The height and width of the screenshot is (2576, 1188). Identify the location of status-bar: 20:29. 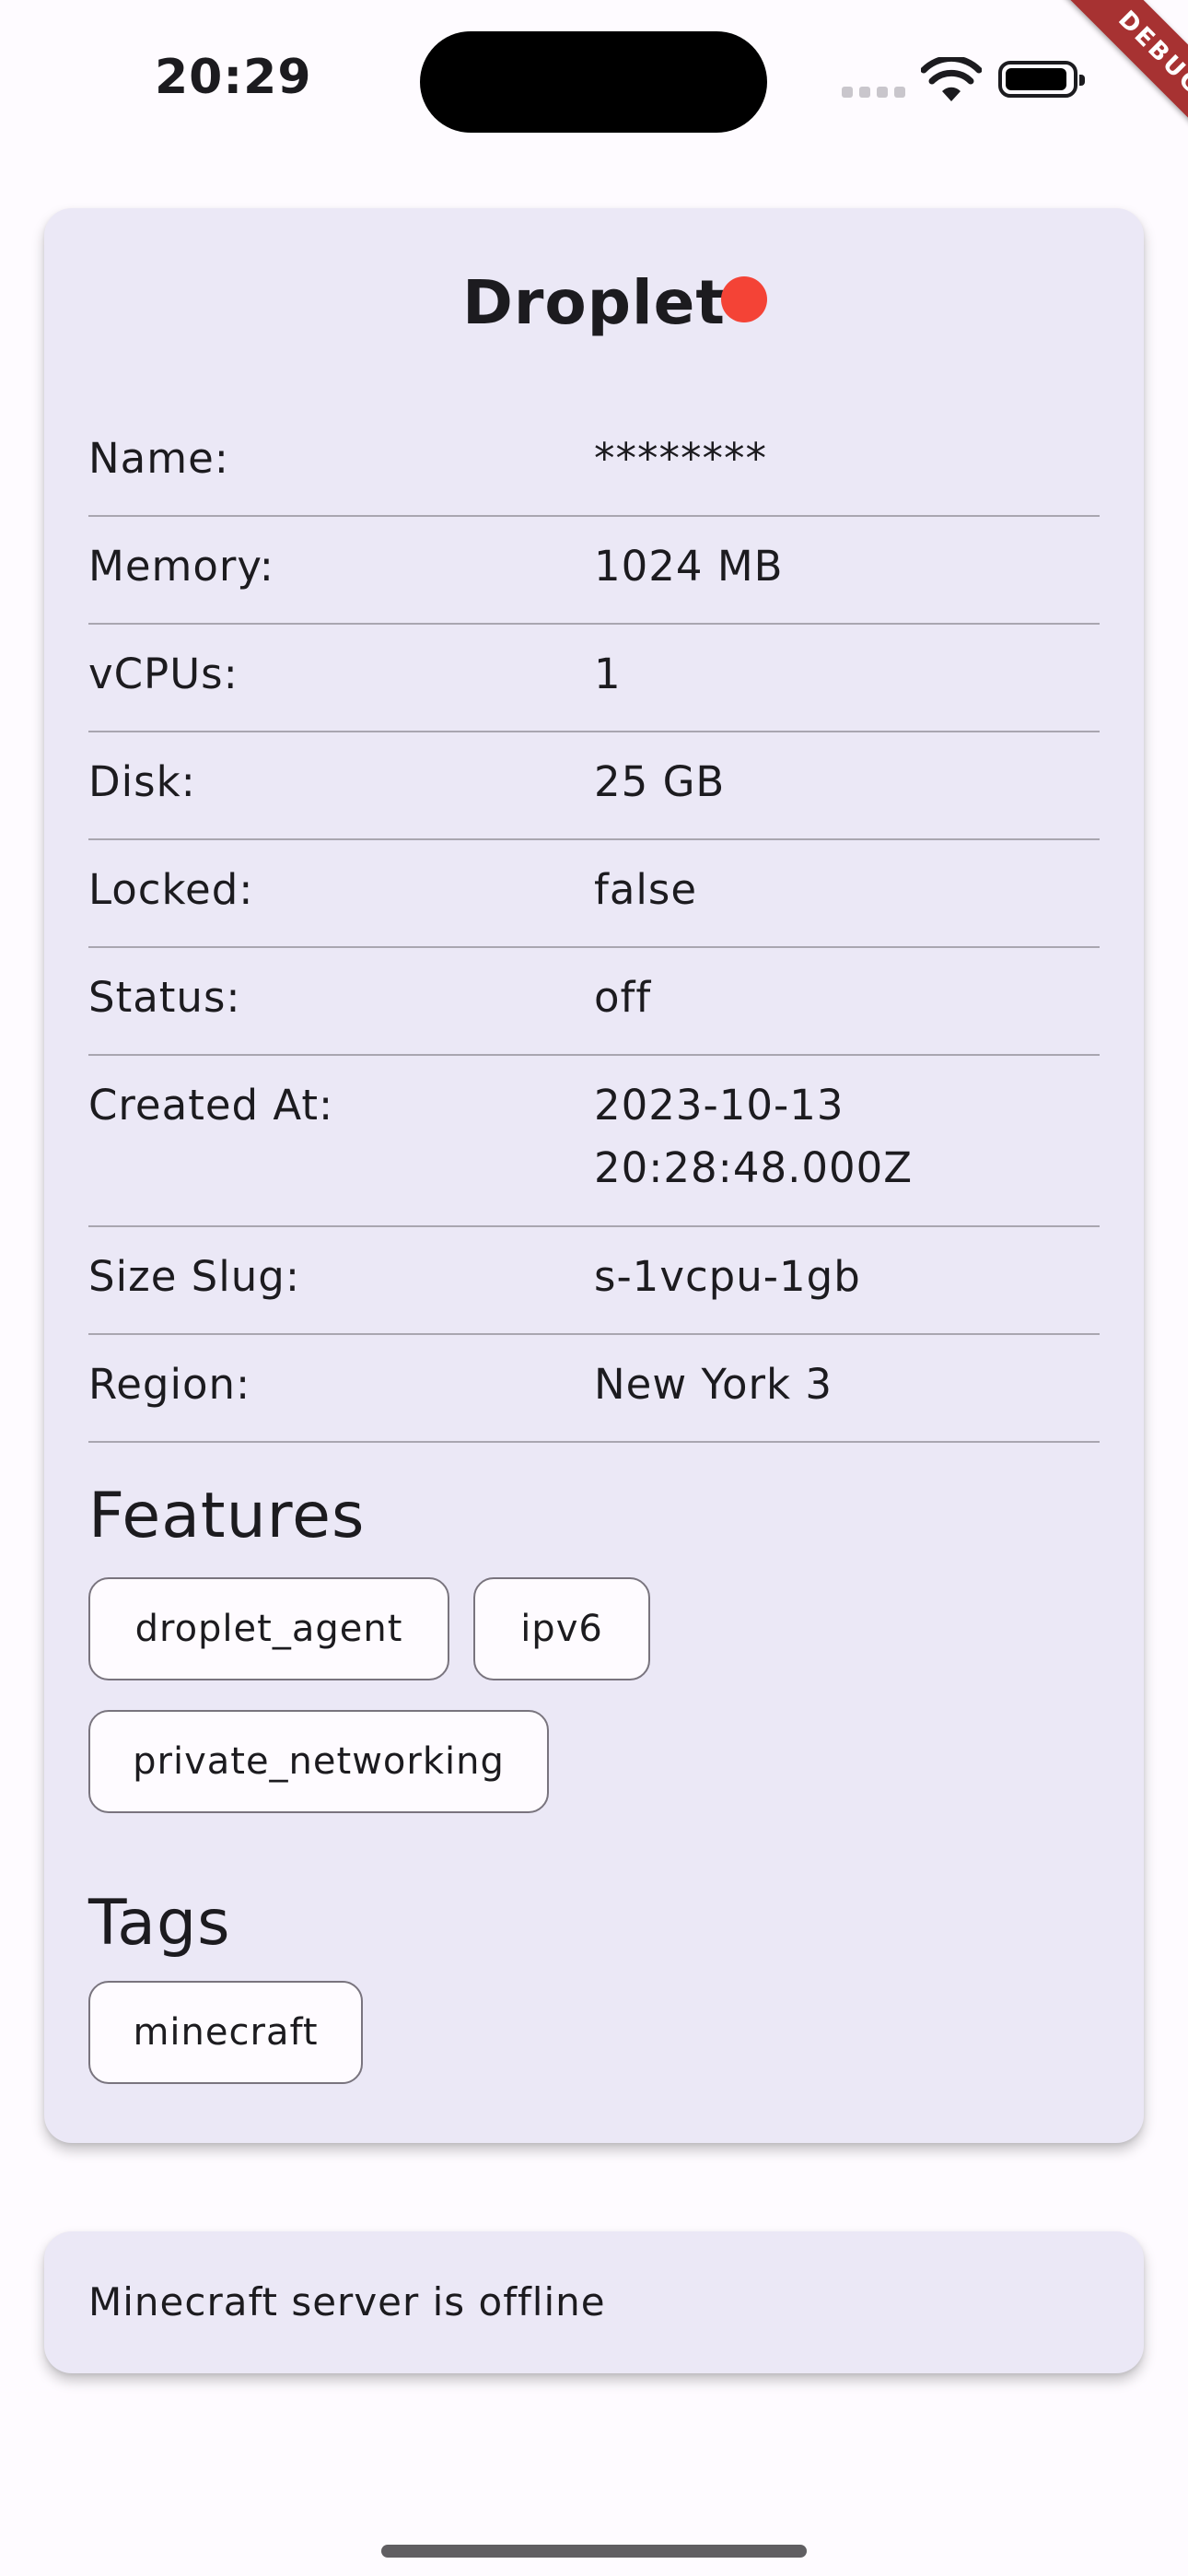
(594, 69).